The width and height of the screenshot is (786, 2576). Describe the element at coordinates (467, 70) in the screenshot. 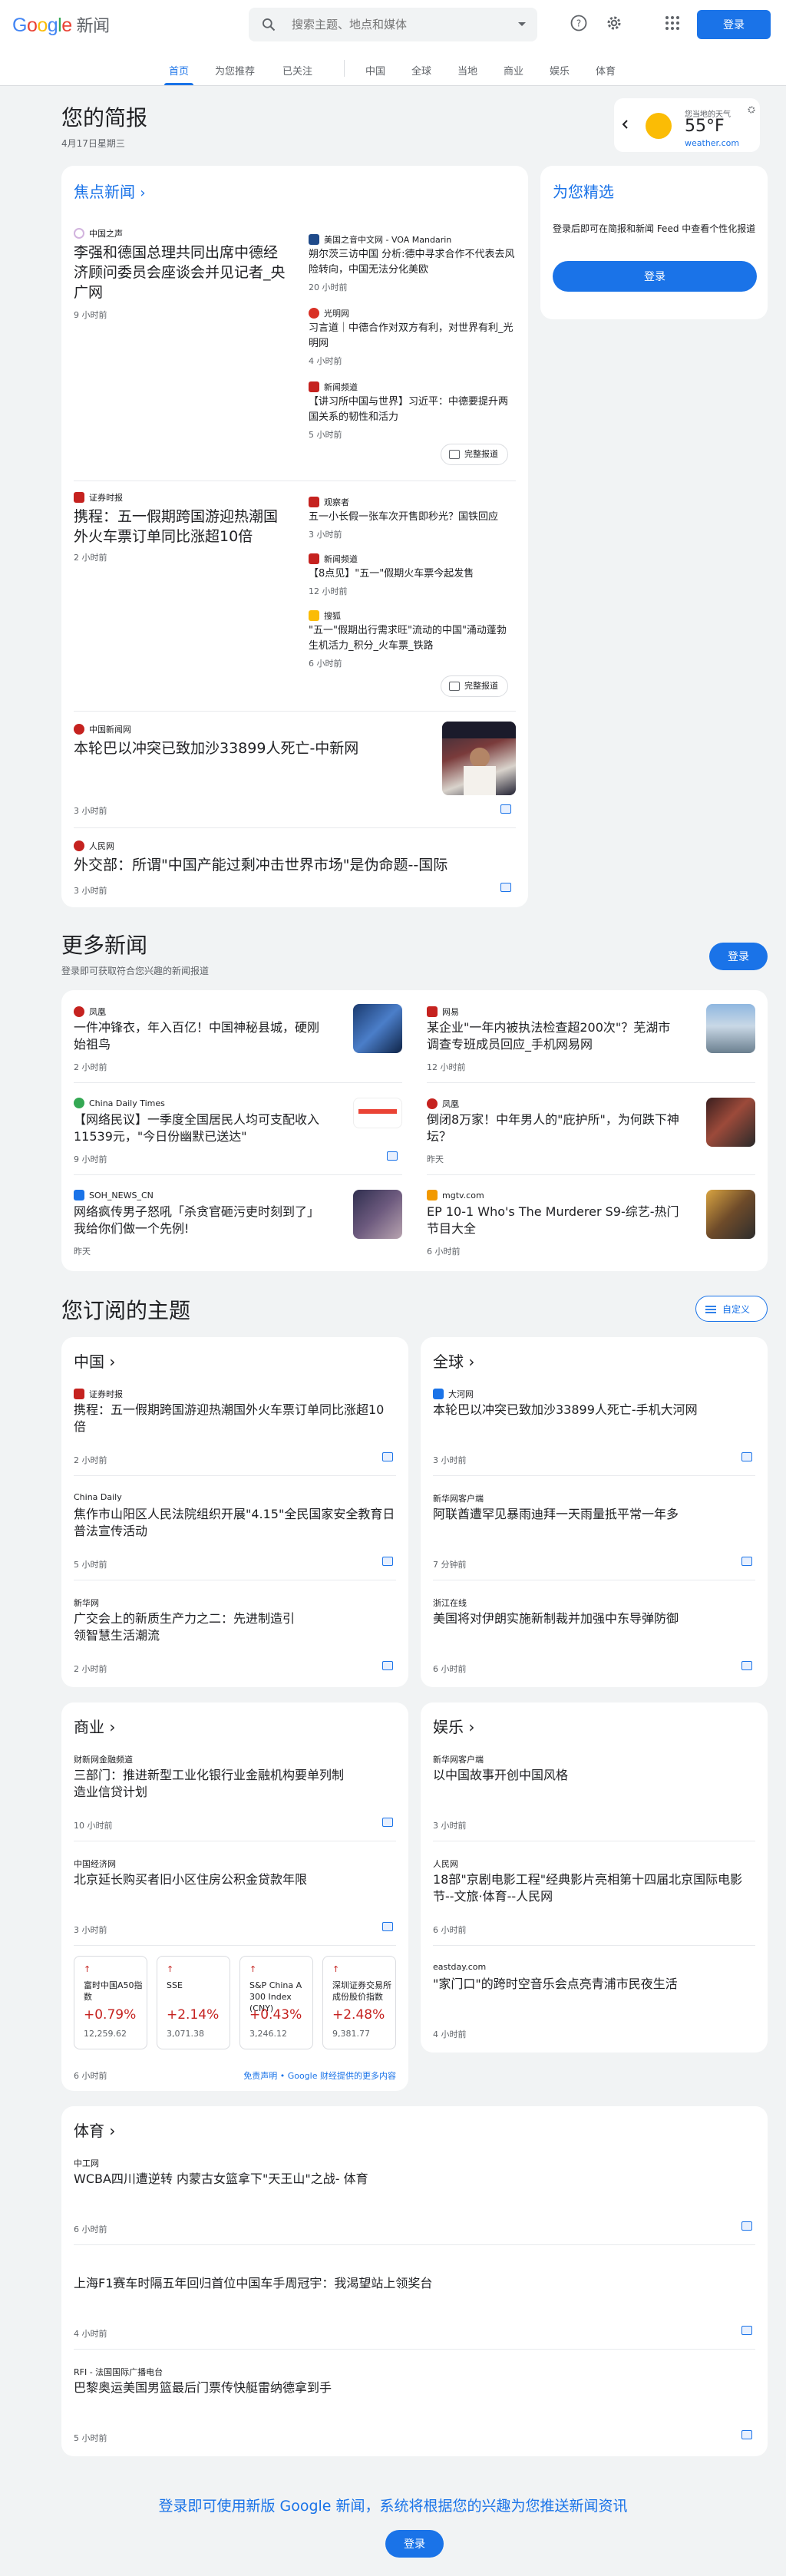

I see `tab-local: 当地` at that location.